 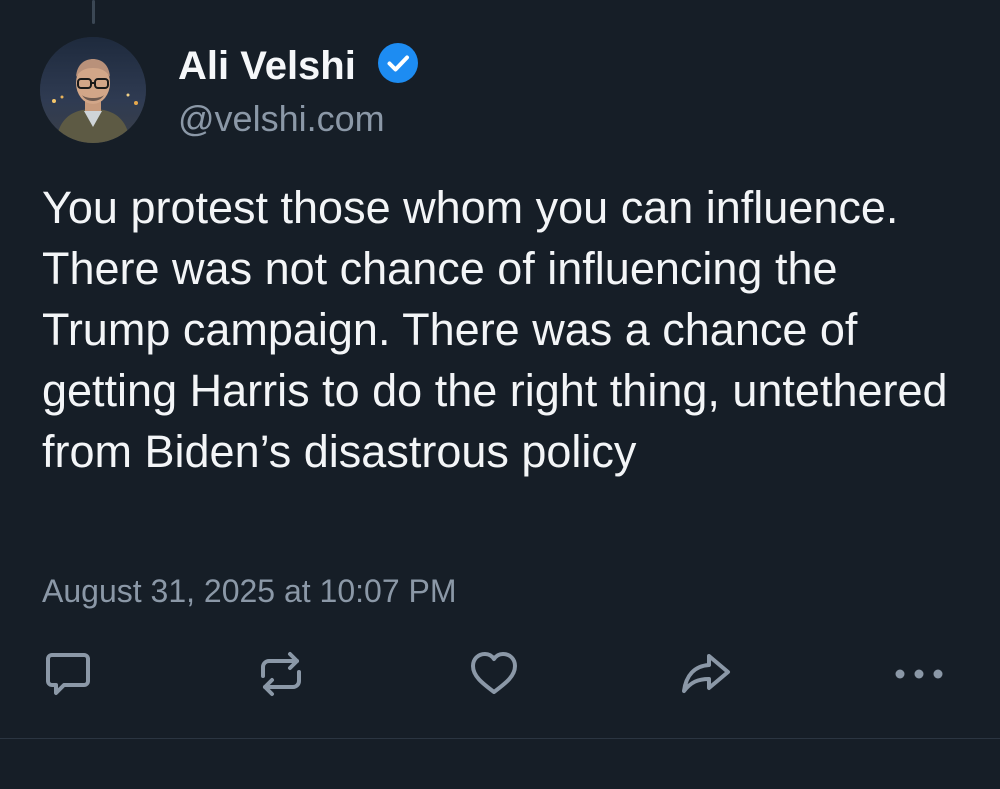 I want to click on reply-button, so click(x=68, y=674).